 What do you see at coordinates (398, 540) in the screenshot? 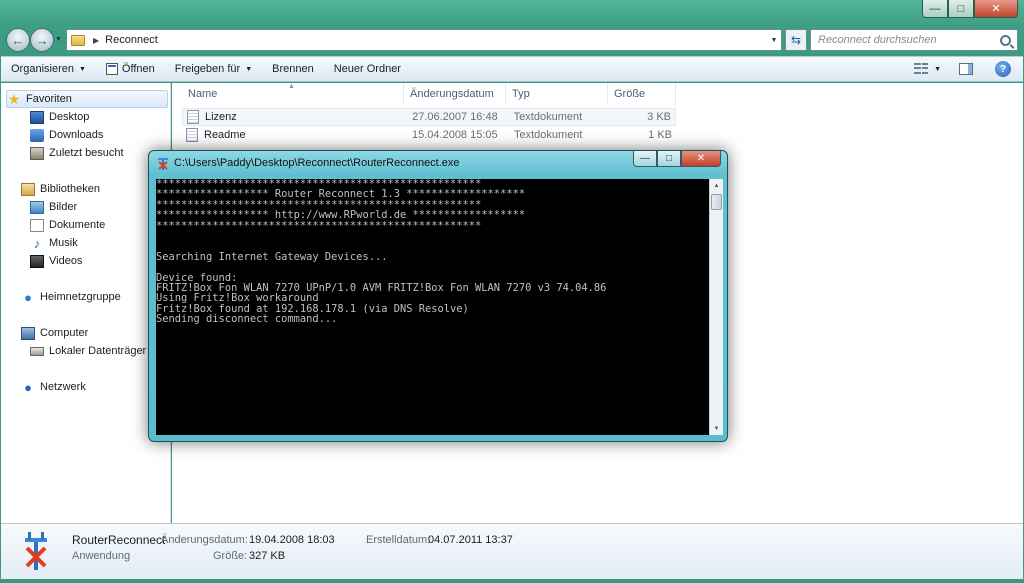
I see `details-created-label: Erstelldatum:` at bounding box center [398, 540].